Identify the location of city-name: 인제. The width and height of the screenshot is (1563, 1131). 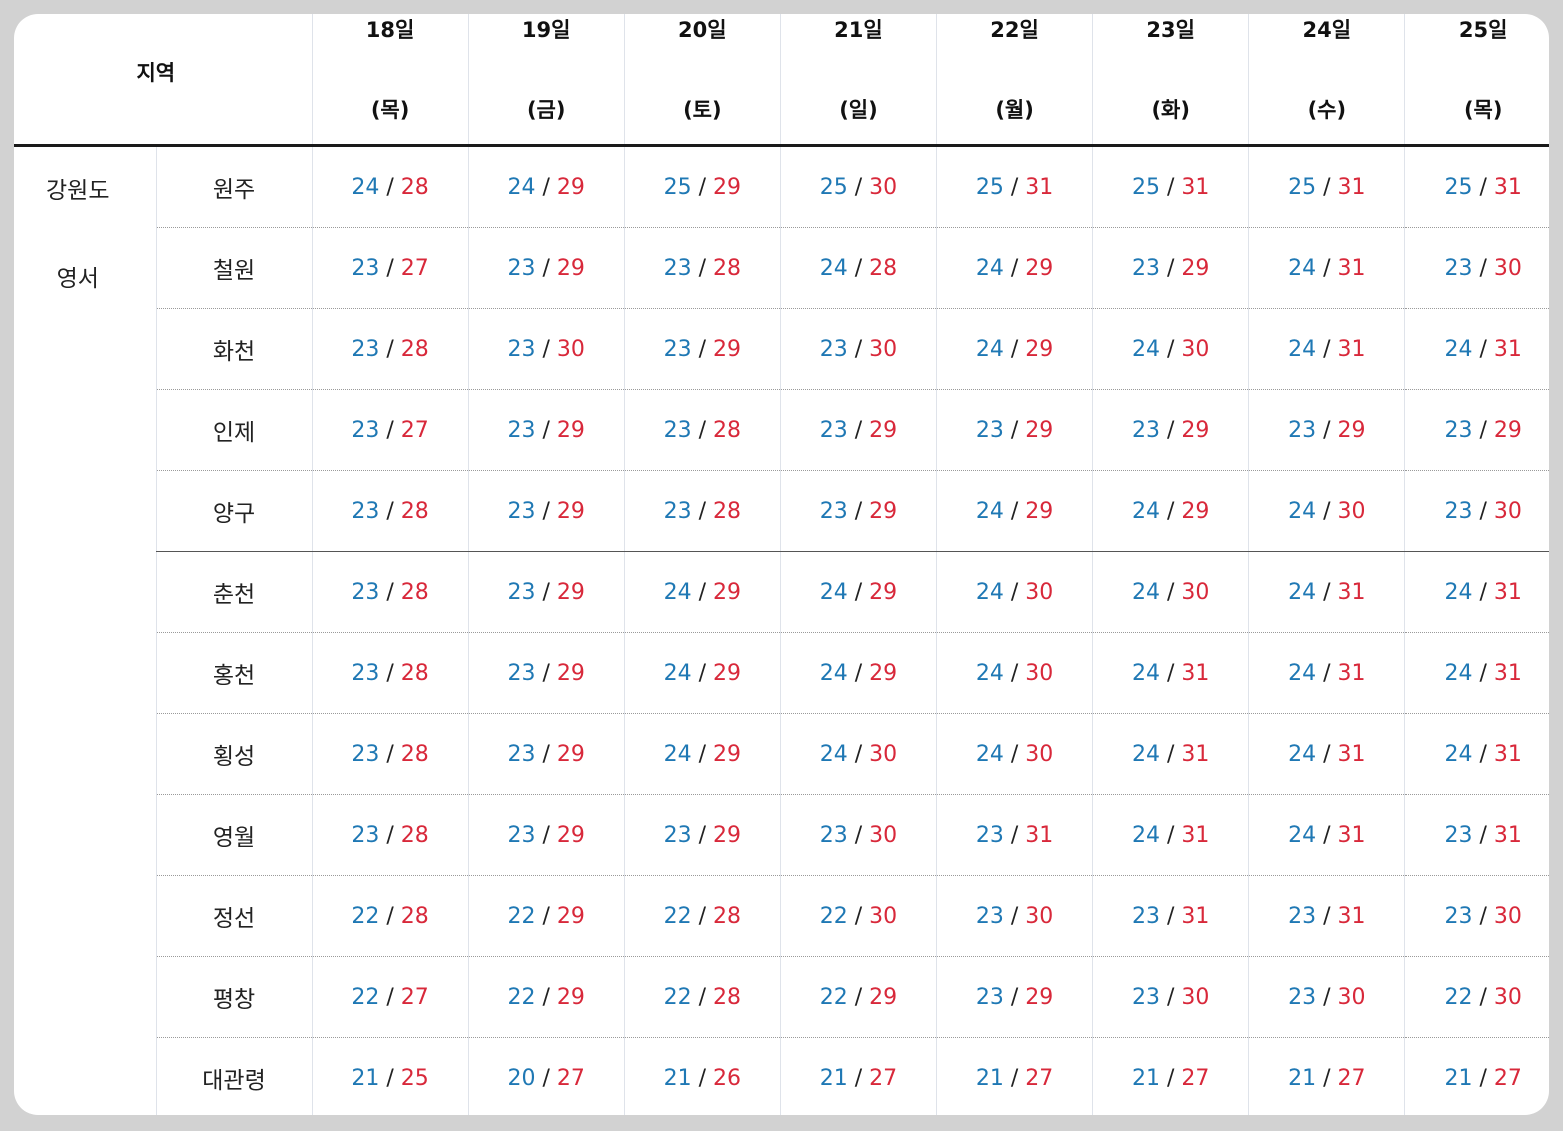
(234, 430).